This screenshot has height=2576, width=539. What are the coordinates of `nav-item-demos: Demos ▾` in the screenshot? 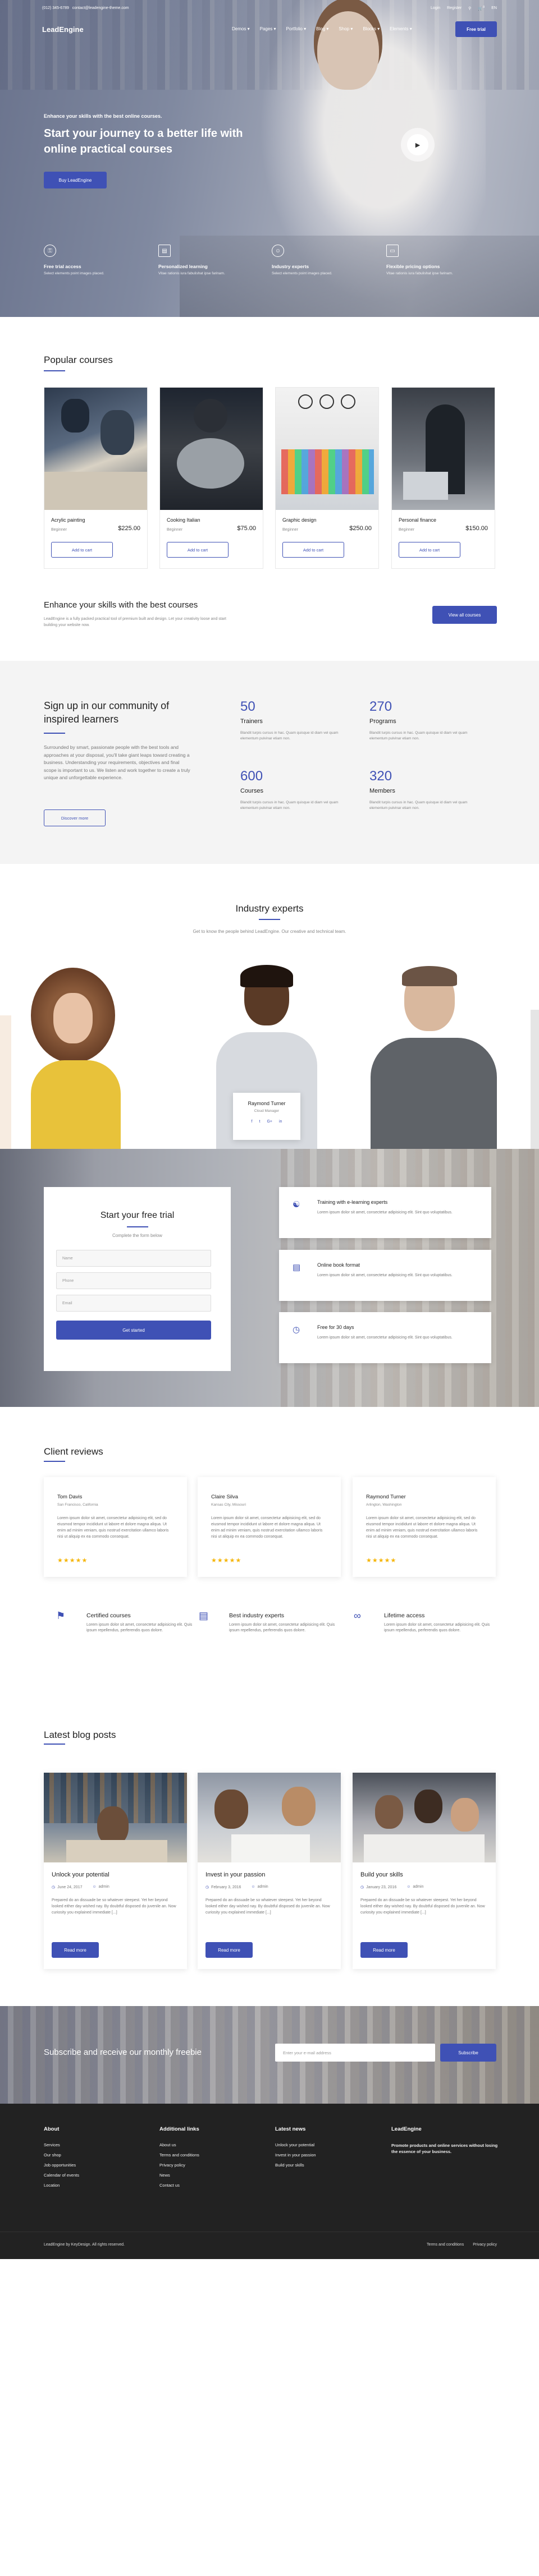 It's located at (241, 28).